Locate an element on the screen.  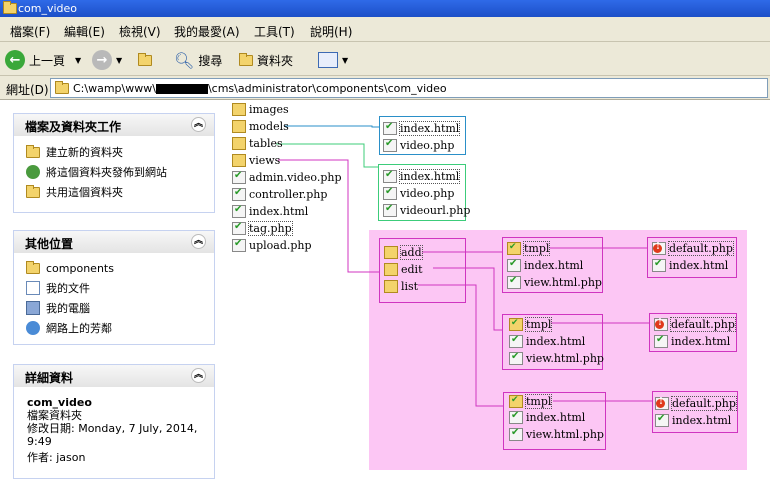
file-label: tag.php is located at coordinates (270, 228).